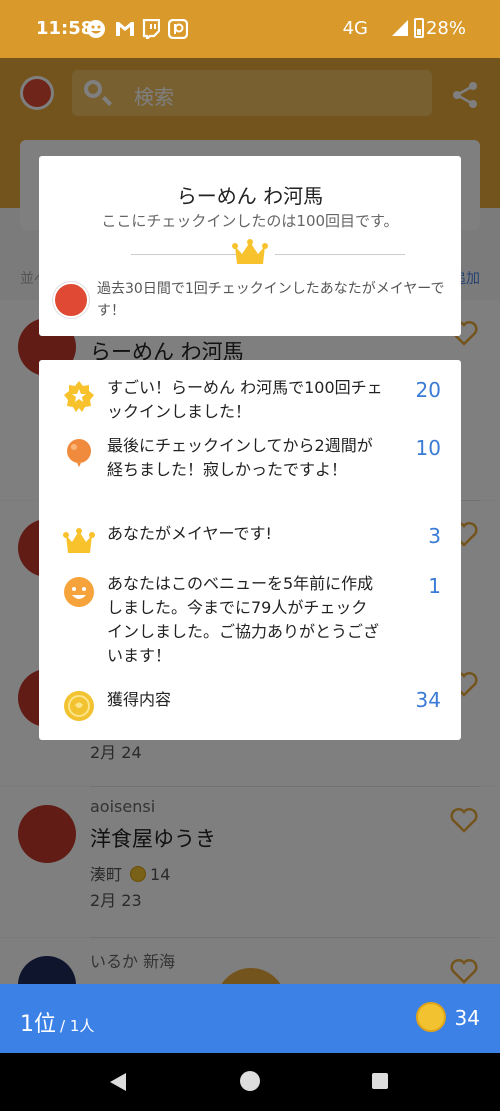 The width and height of the screenshot is (500, 1111). I want to click on smiley-face-icon, so click(79, 592).